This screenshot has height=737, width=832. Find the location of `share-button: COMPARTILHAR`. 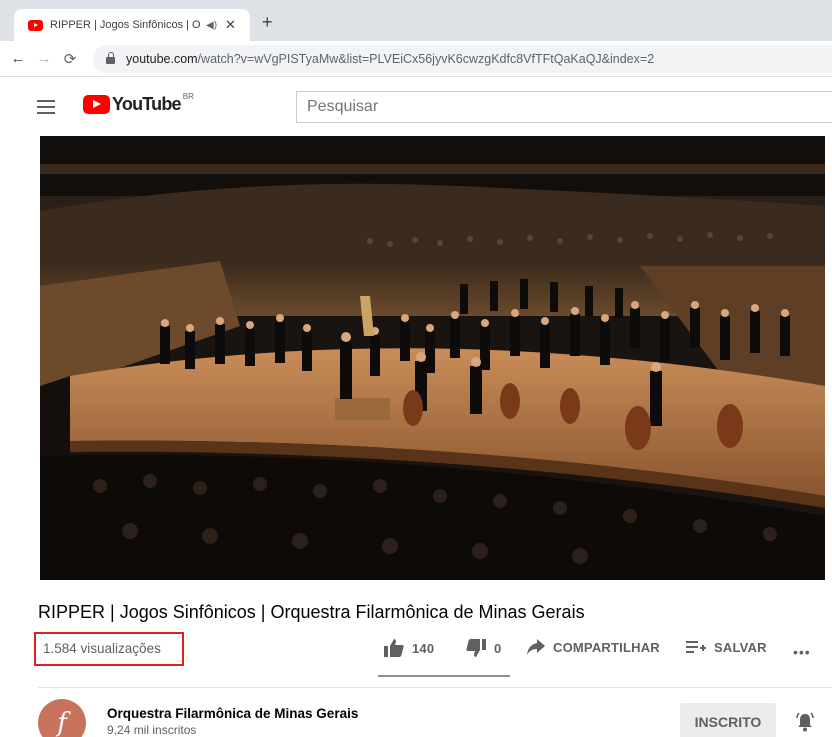

share-button: COMPARTILHAR is located at coordinates (593, 647).